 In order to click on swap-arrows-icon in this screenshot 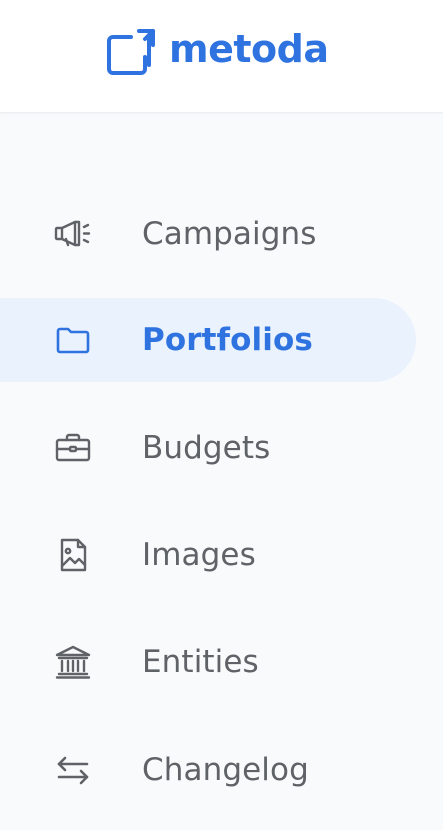, I will do `click(73, 770)`.